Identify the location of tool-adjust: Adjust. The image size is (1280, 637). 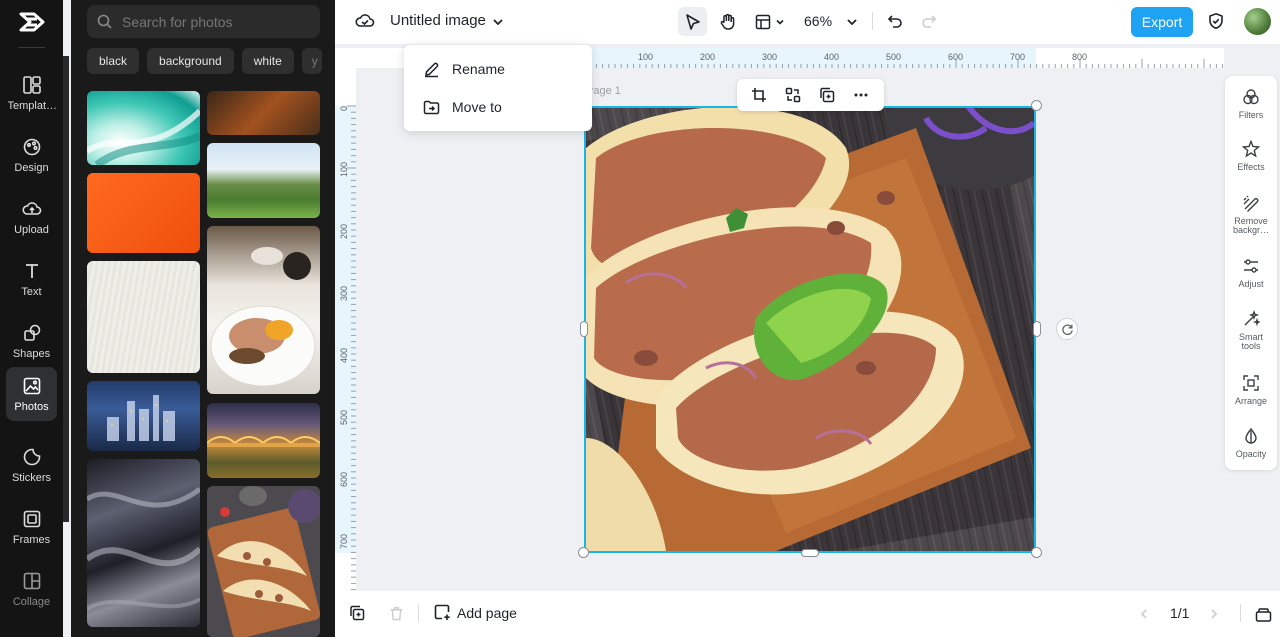
(1251, 273).